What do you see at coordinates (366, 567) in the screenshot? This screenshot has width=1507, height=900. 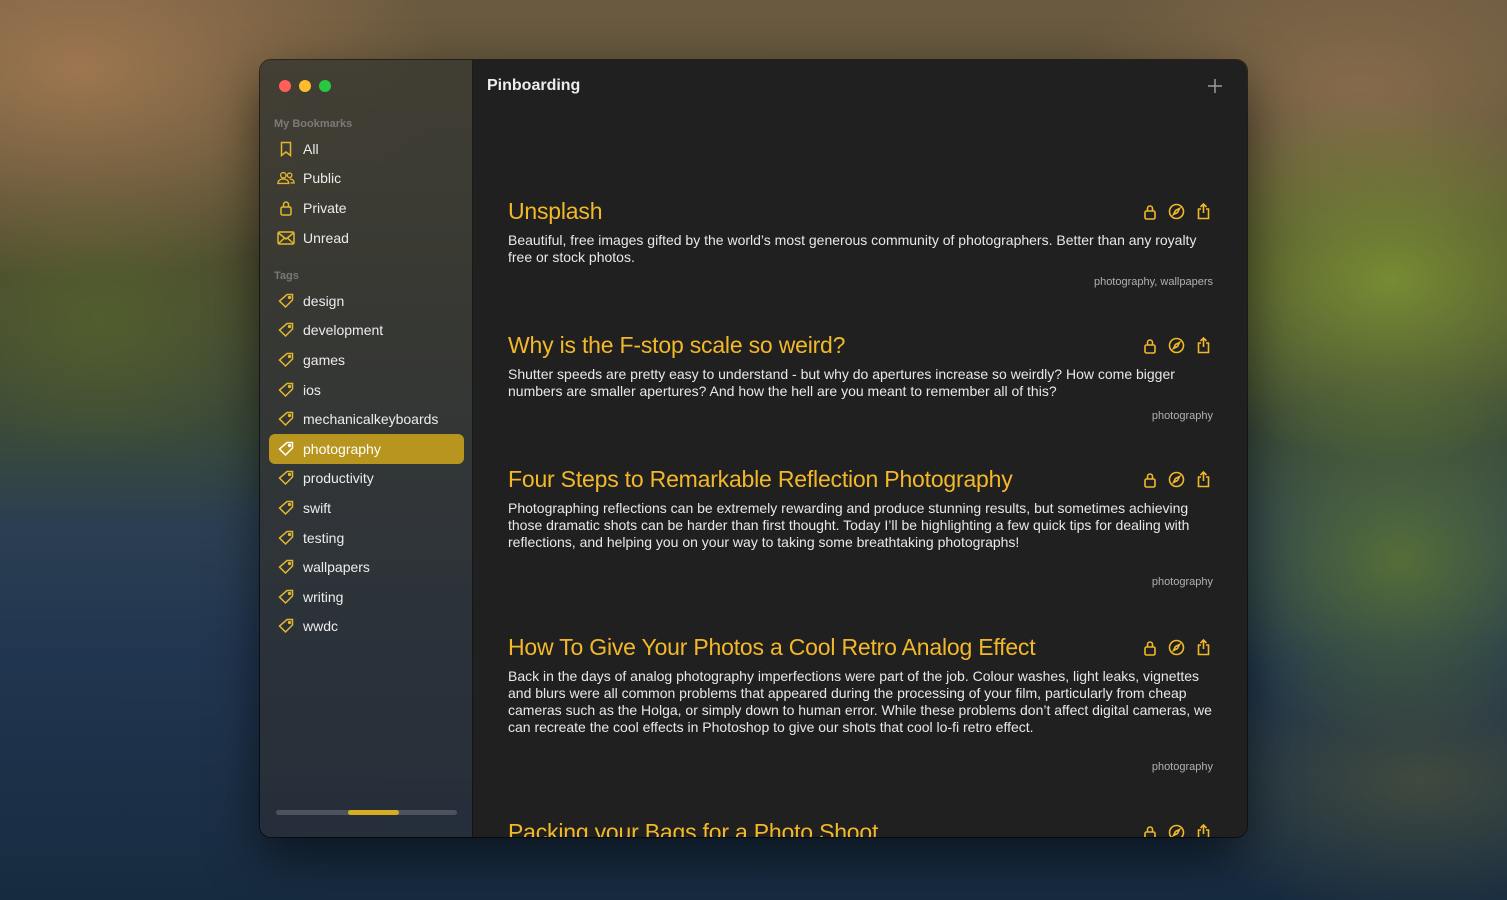 I see `sidebar-item-tag-wallpapers: wallpapers` at bounding box center [366, 567].